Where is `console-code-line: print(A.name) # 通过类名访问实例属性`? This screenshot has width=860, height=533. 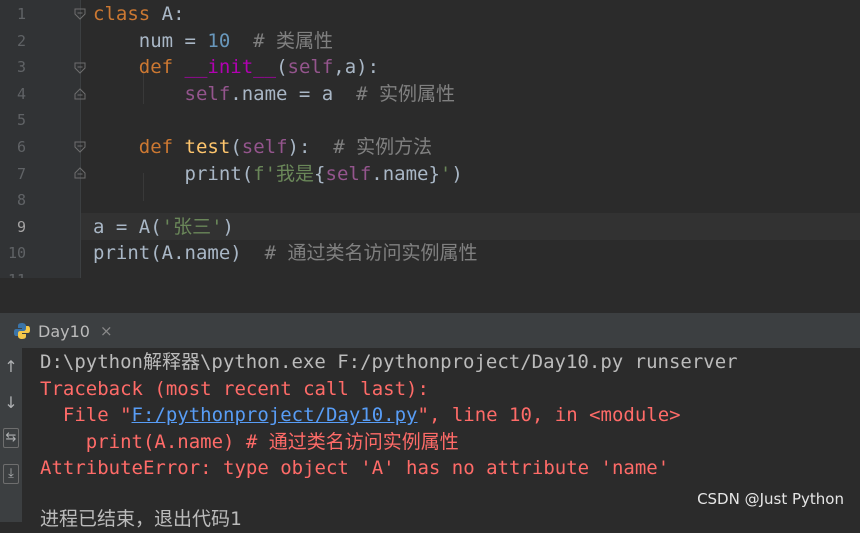 console-code-line: print(A.name) # 通过类名访问实例属性 is located at coordinates (249, 441).